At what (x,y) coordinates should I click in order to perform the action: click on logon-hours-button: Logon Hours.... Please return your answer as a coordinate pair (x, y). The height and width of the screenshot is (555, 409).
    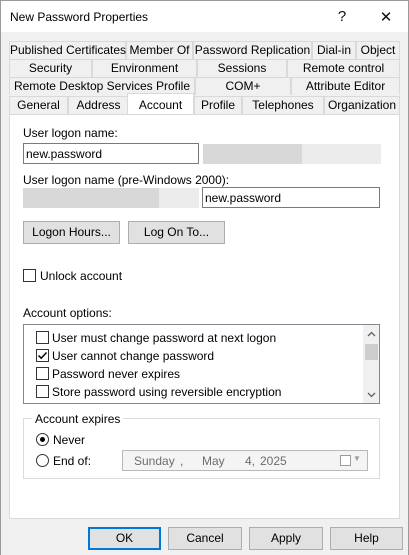
    Looking at the image, I should click on (71, 232).